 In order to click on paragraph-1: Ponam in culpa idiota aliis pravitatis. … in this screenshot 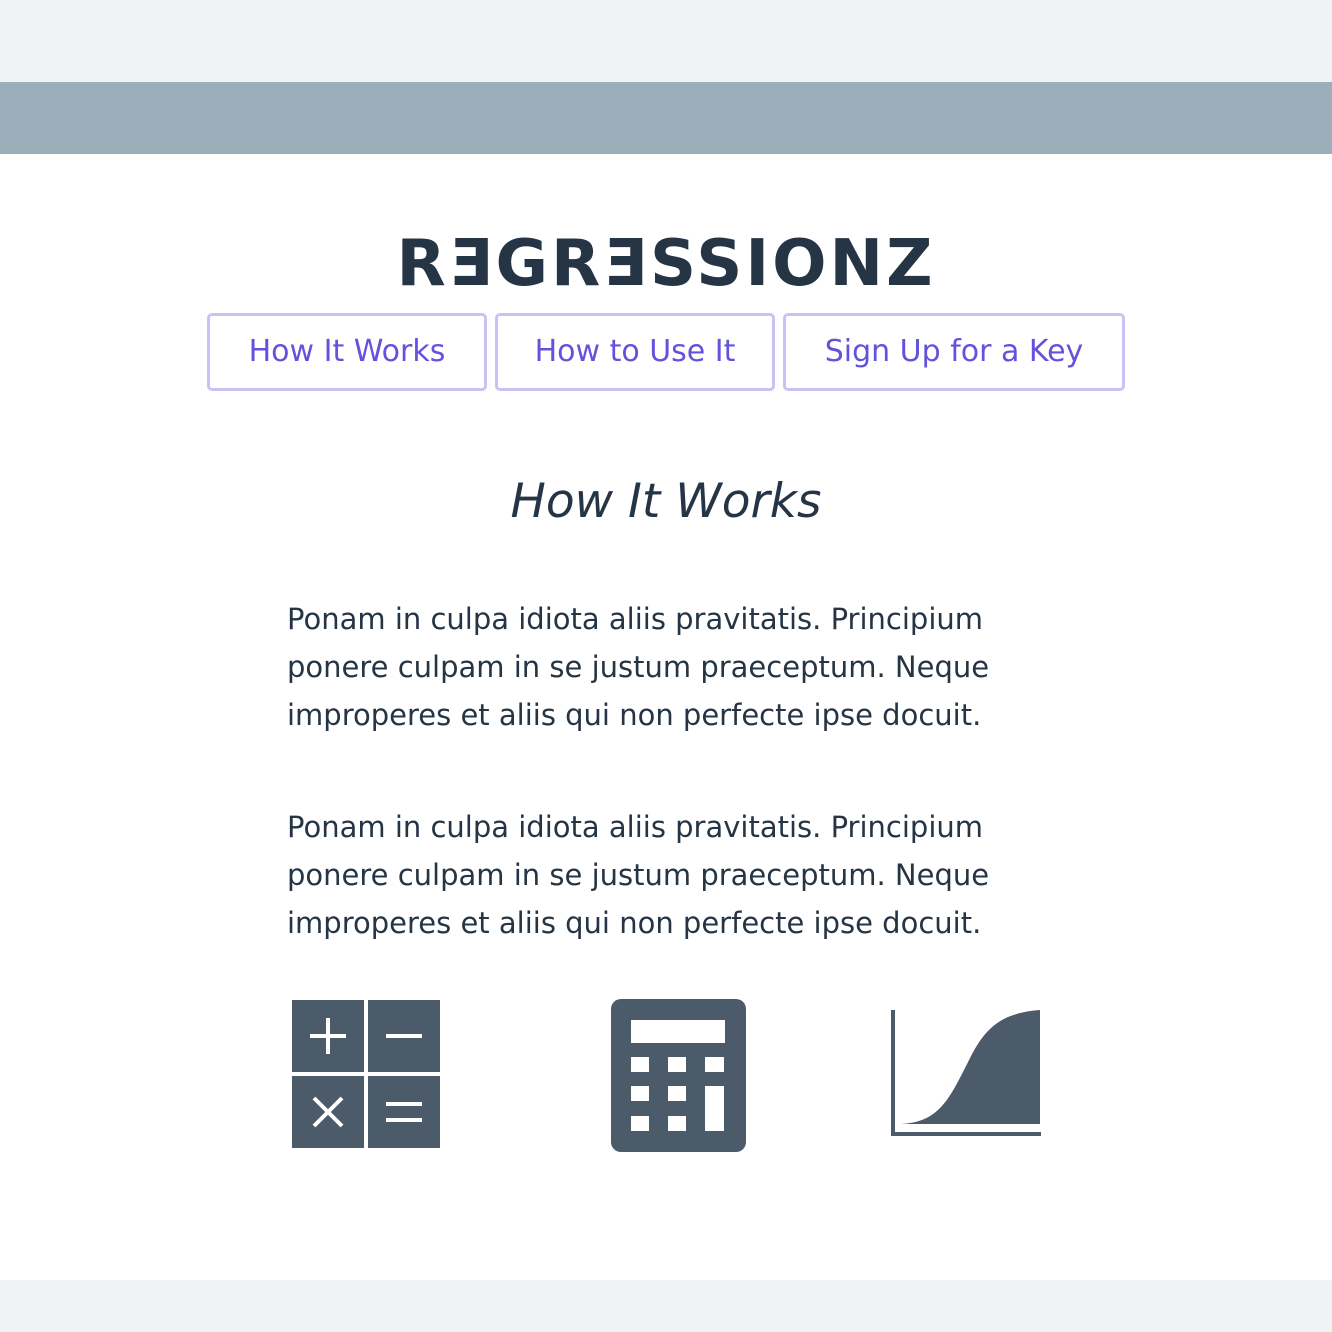, I will do `click(638, 667)`.